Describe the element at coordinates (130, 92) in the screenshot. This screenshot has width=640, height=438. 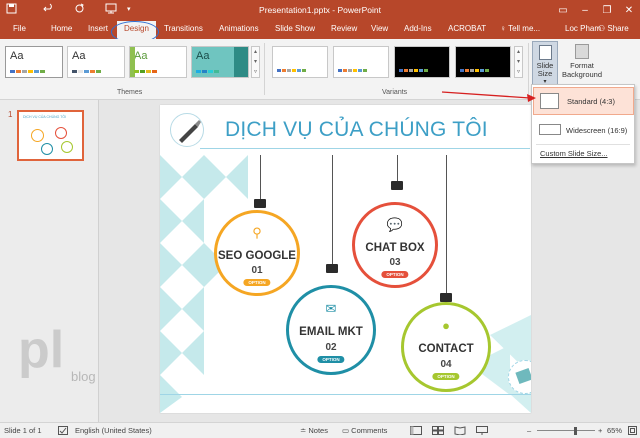
I see `themes-group-label: Themes` at that location.